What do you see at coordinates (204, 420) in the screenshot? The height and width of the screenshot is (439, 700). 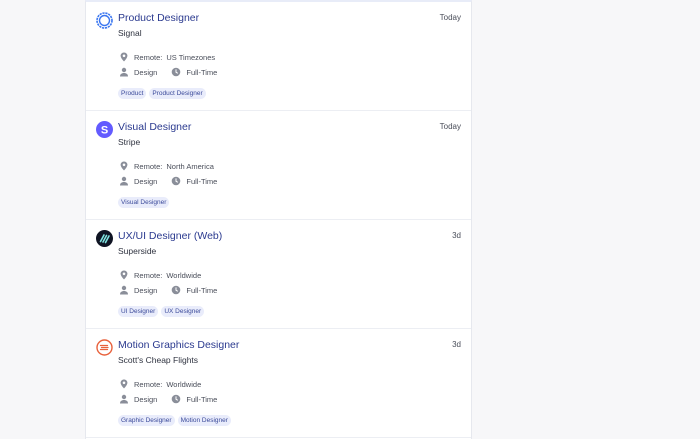 I see `tag: Motion Designer` at bounding box center [204, 420].